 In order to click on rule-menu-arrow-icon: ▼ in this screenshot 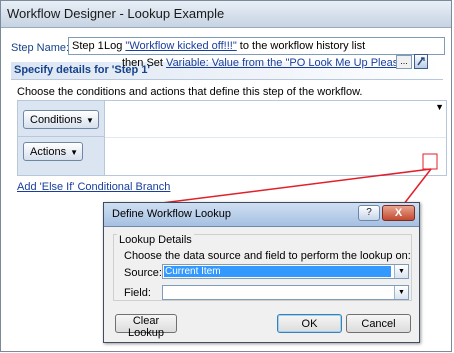, I will do `click(439, 107)`.